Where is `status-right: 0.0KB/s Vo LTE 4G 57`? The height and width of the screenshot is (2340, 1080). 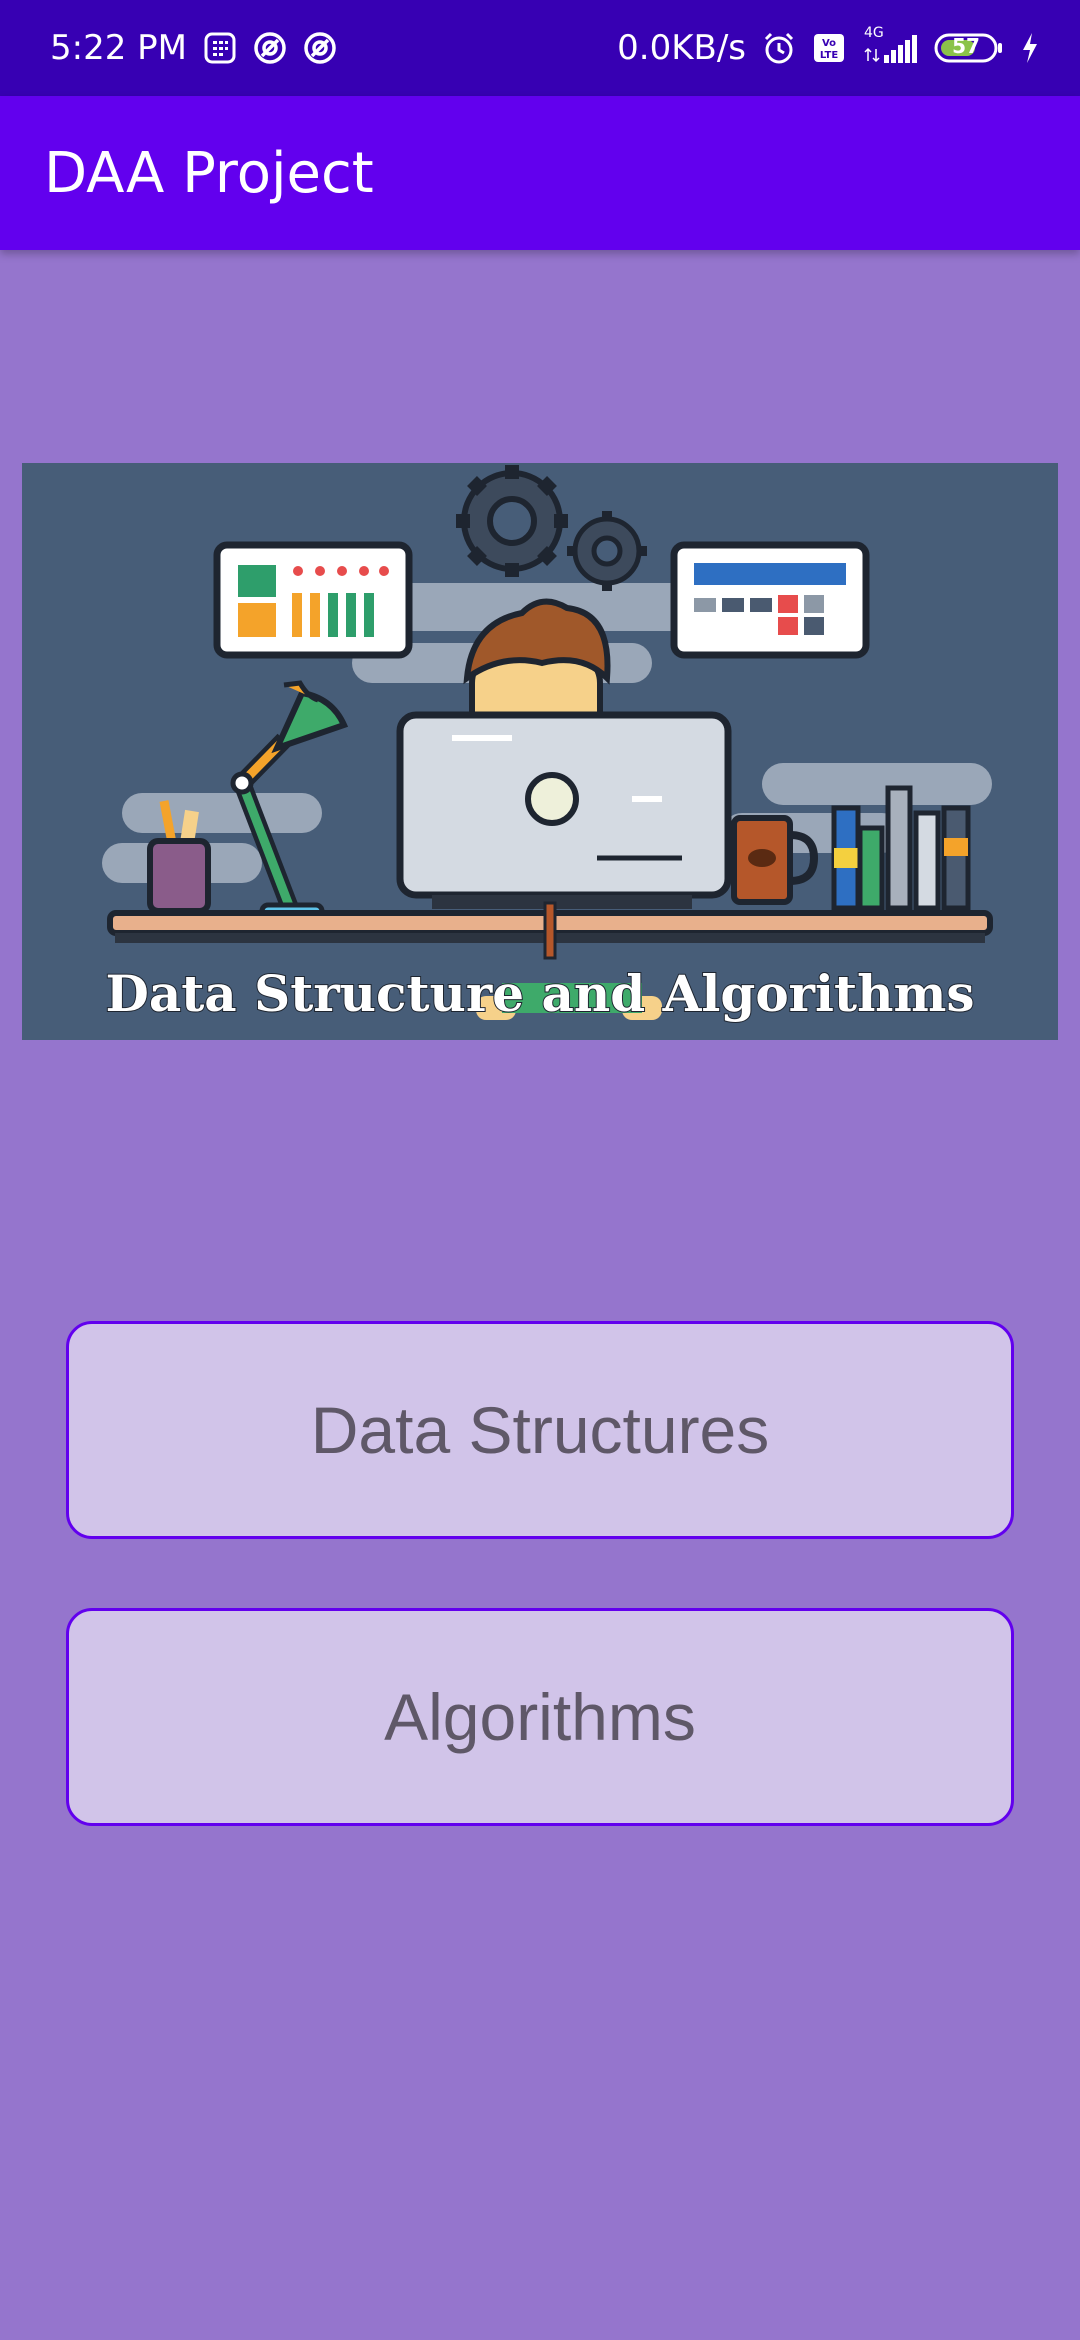
status-right: 0.0KB/s Vo LTE 4G 57 is located at coordinates (828, 46).